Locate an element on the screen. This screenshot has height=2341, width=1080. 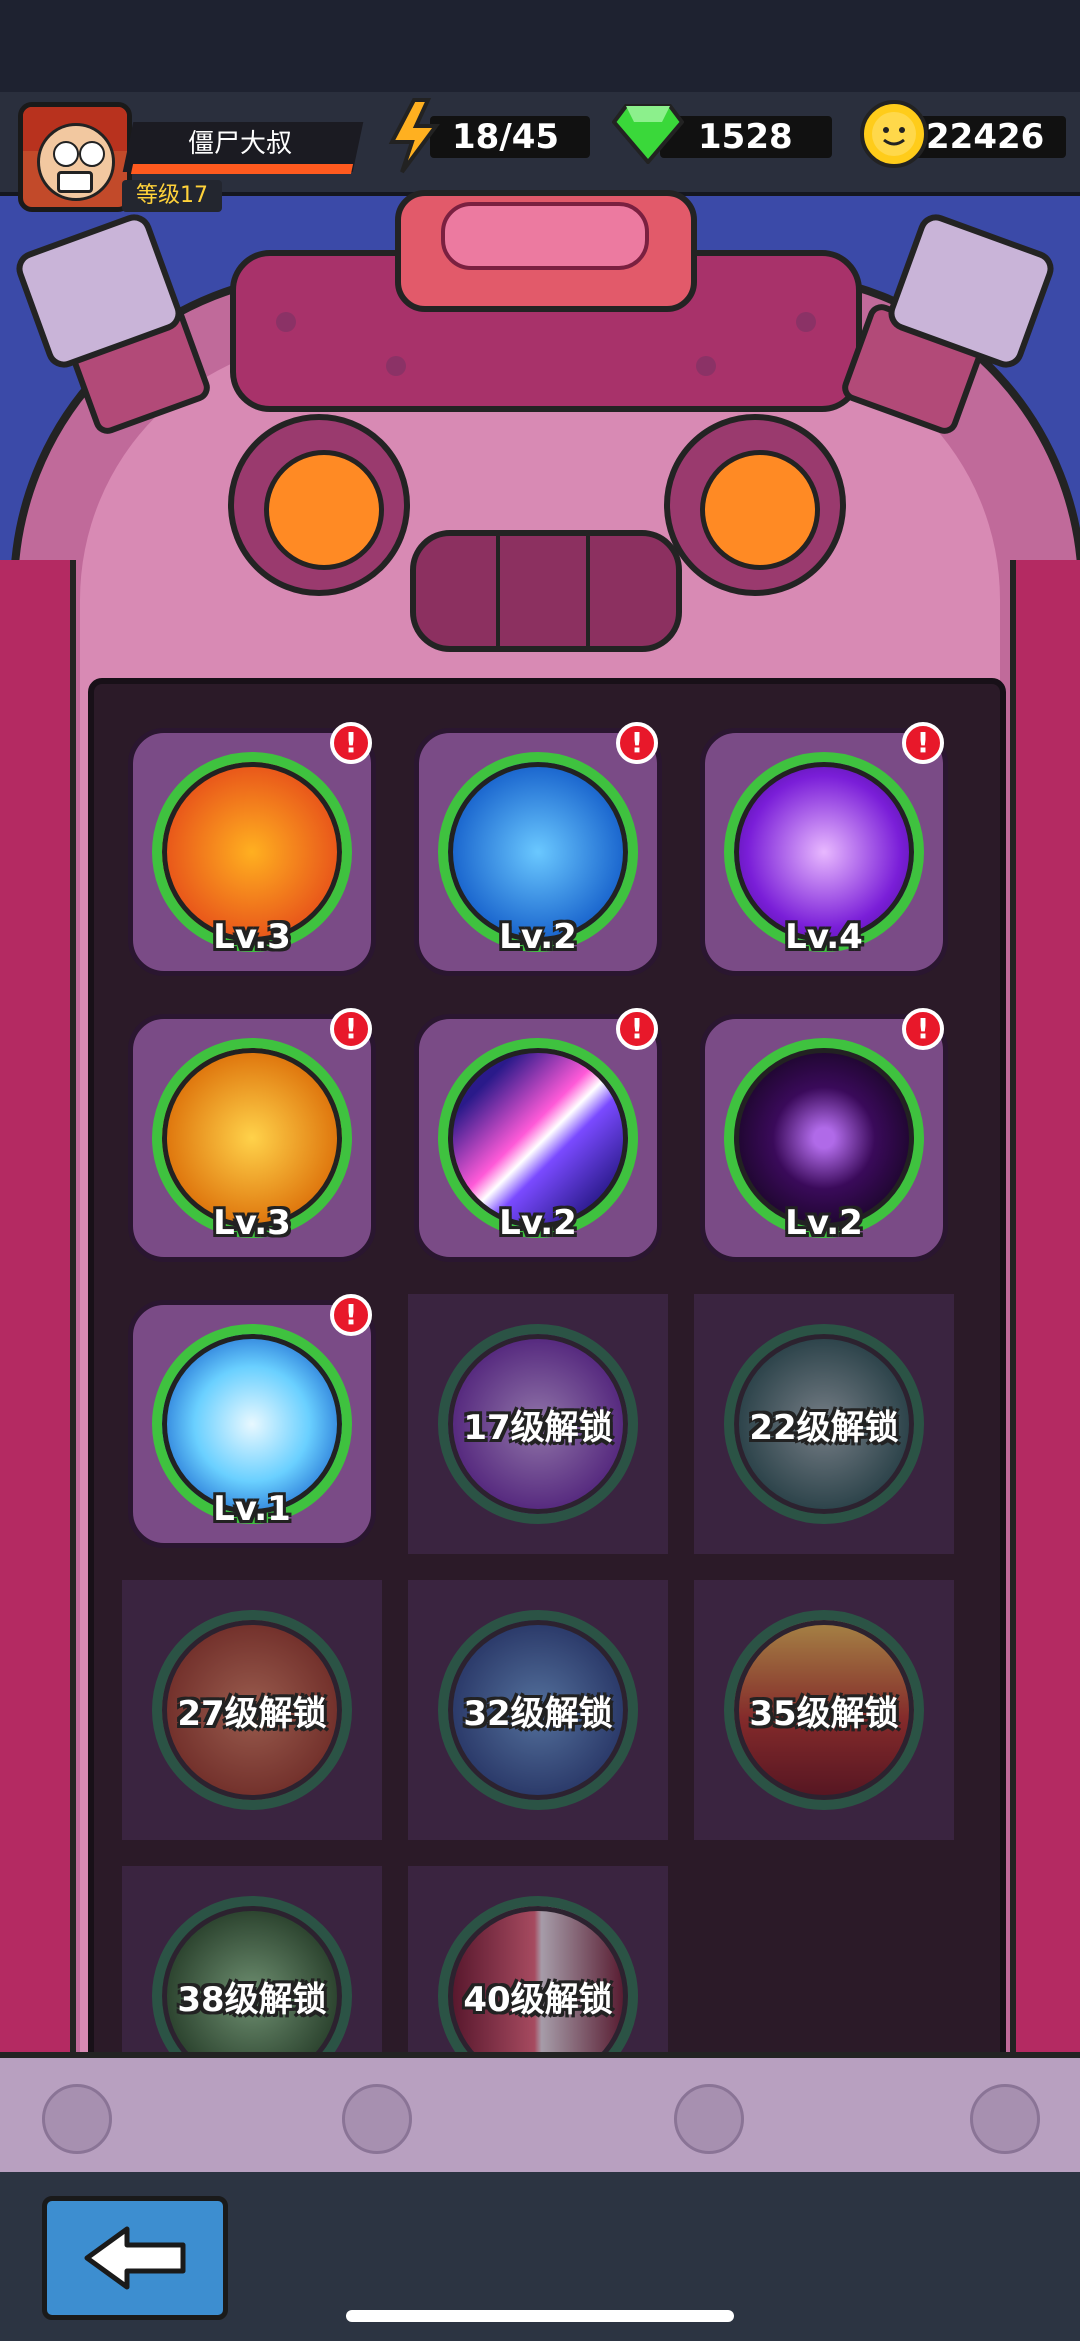
exp-bar is located at coordinates (242, 169).